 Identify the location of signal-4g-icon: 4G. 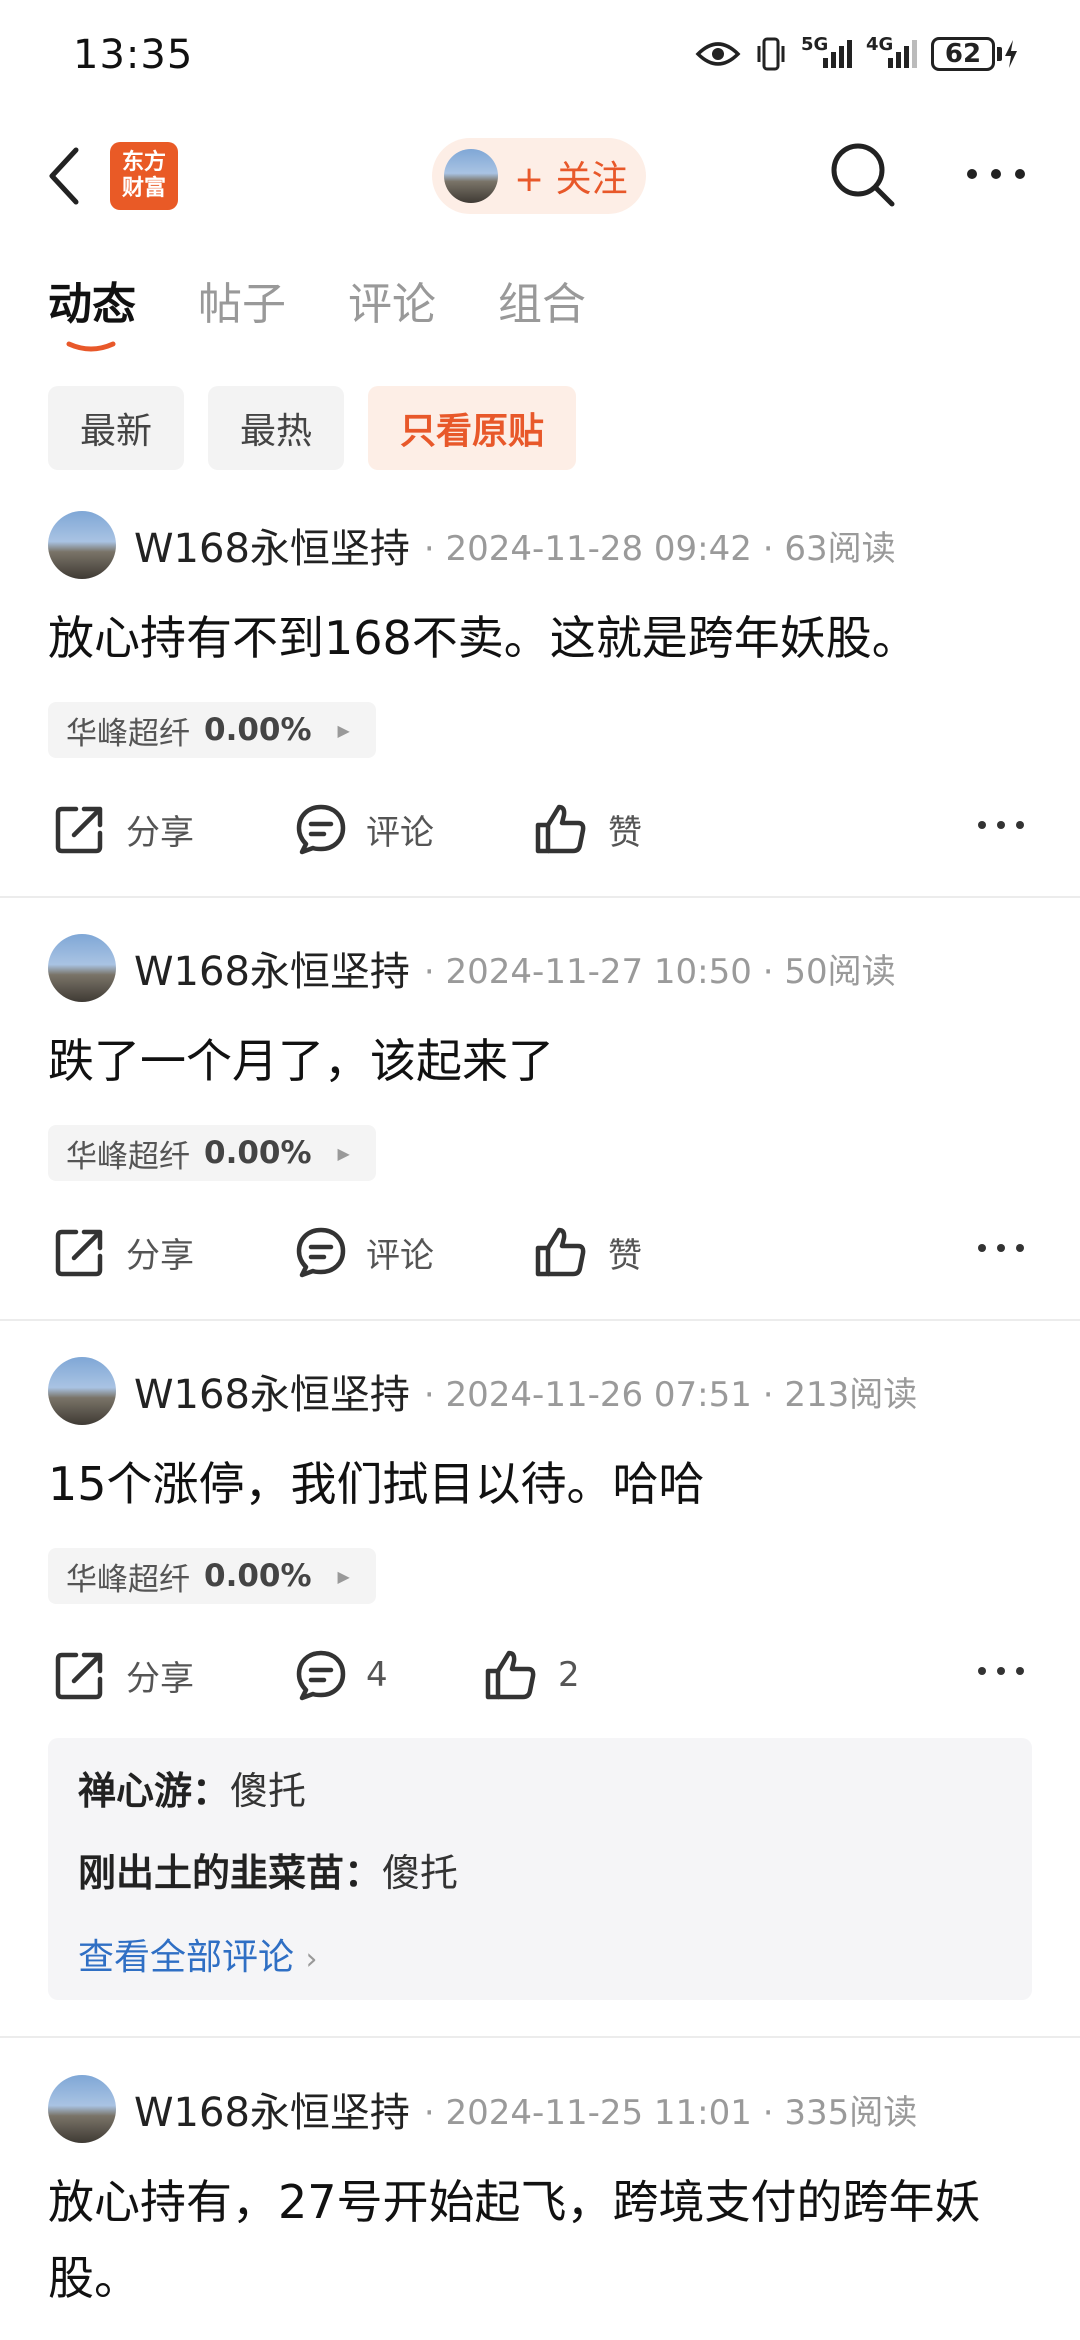
(891, 51).